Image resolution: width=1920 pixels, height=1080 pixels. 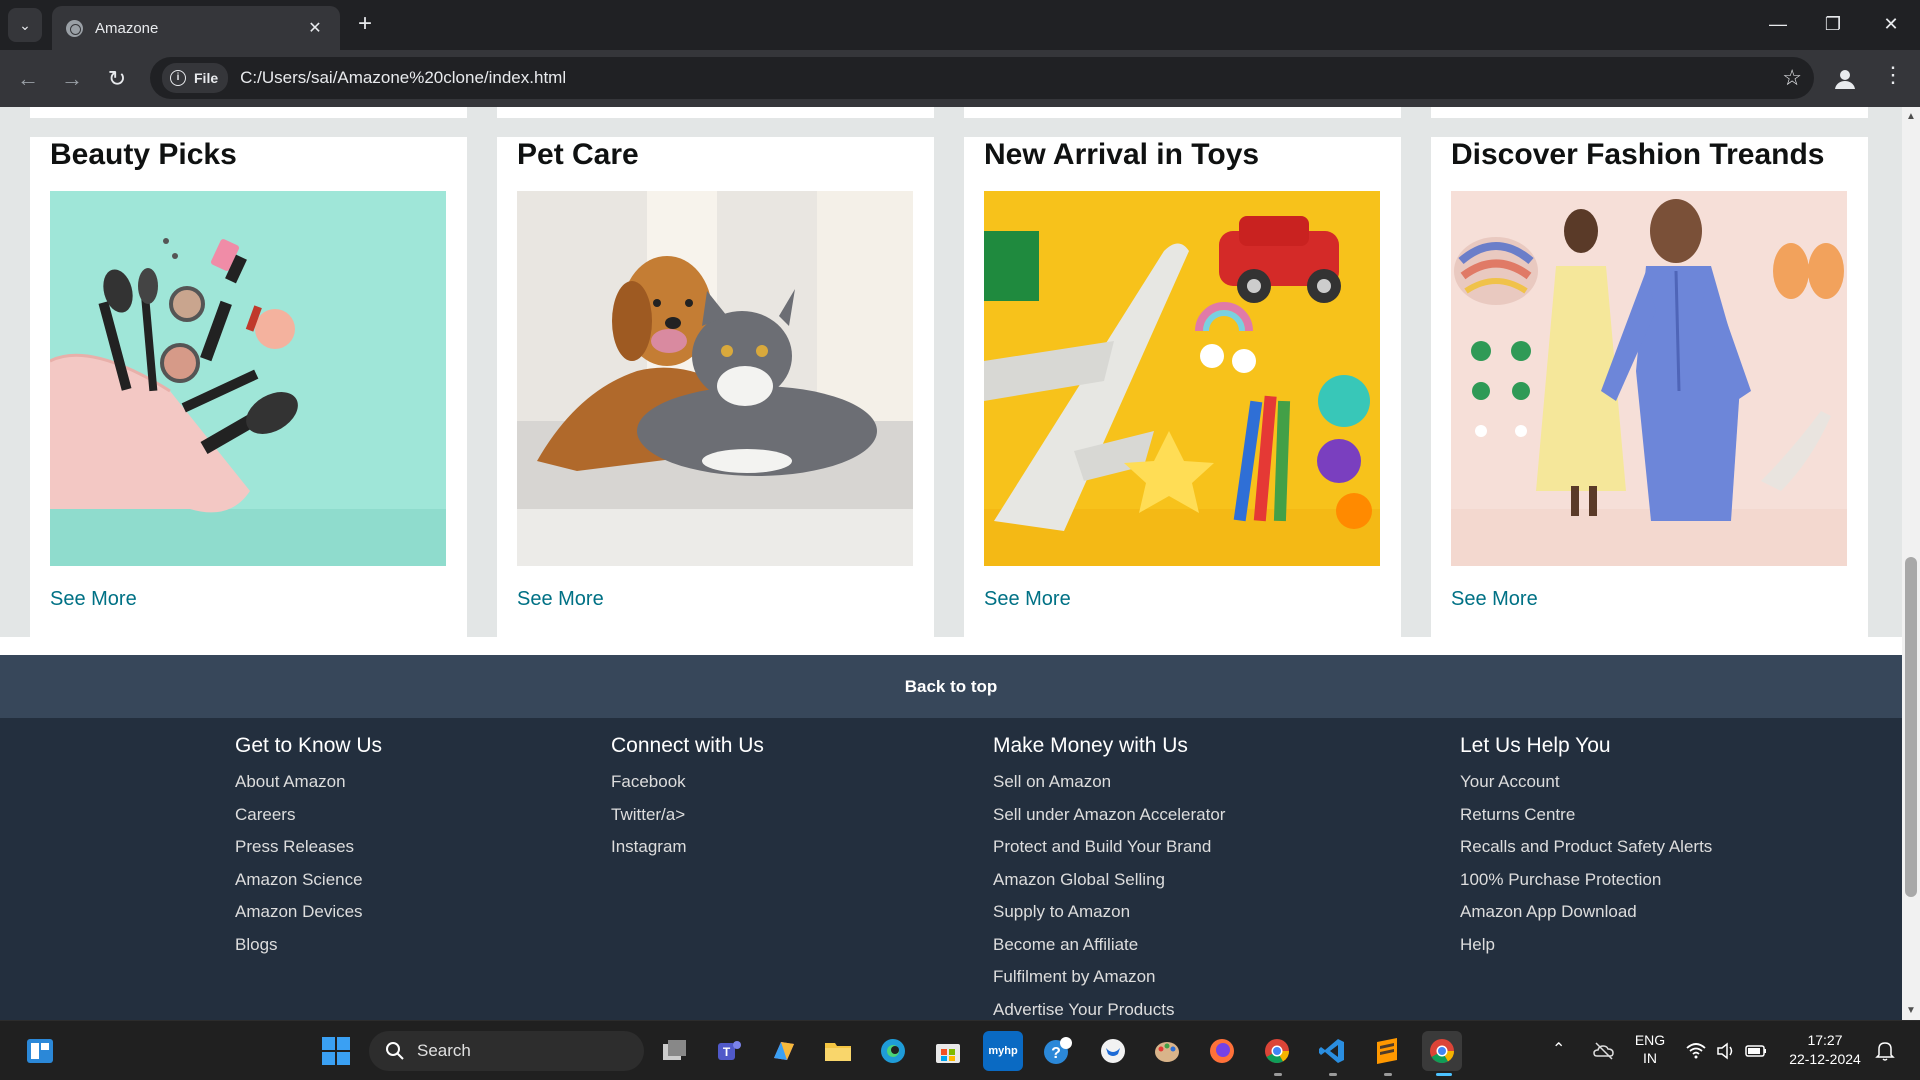 I want to click on windows-start-icon, so click(x=336, y=1051).